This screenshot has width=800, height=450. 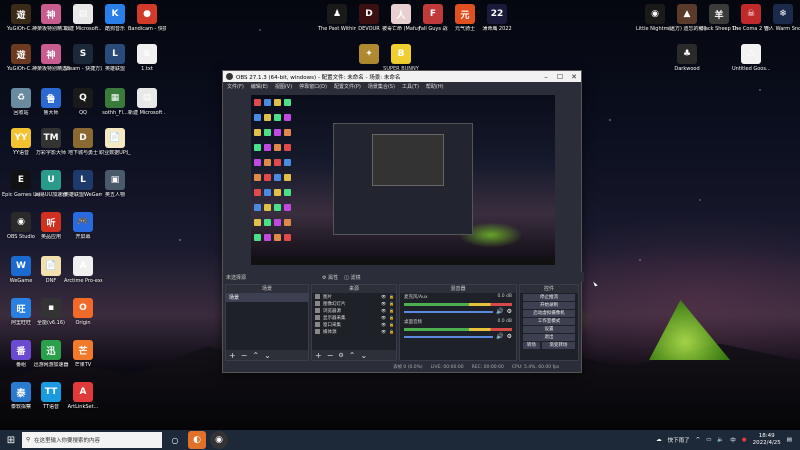 What do you see at coordinates (679, 440) in the screenshot?
I see `weather-text: 快下雨了` at bounding box center [679, 440].